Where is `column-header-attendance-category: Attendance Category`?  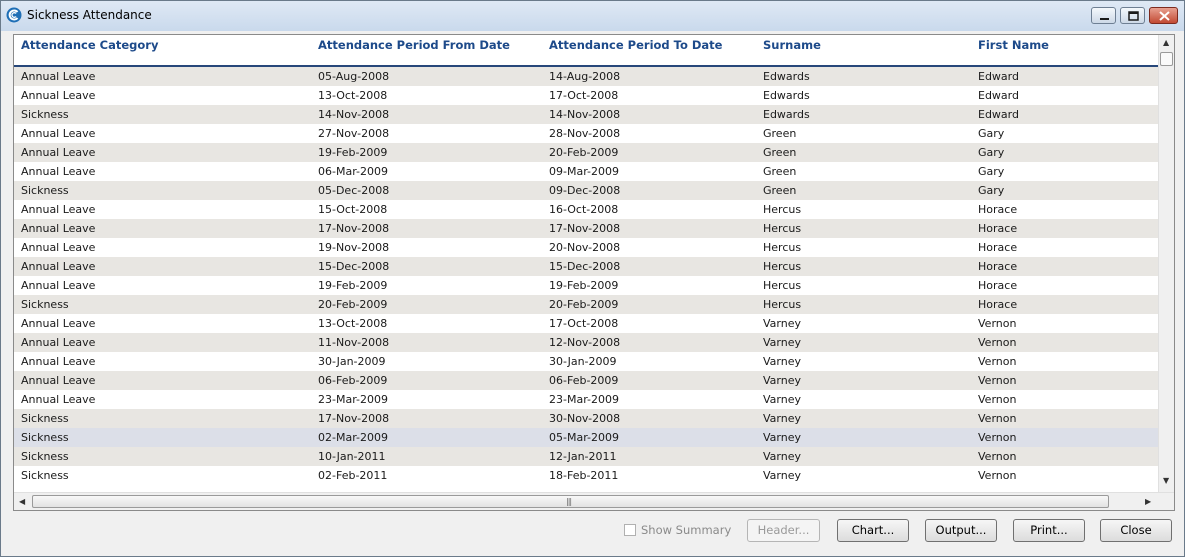
column-header-attendance-category: Attendance Category is located at coordinates (89, 45).